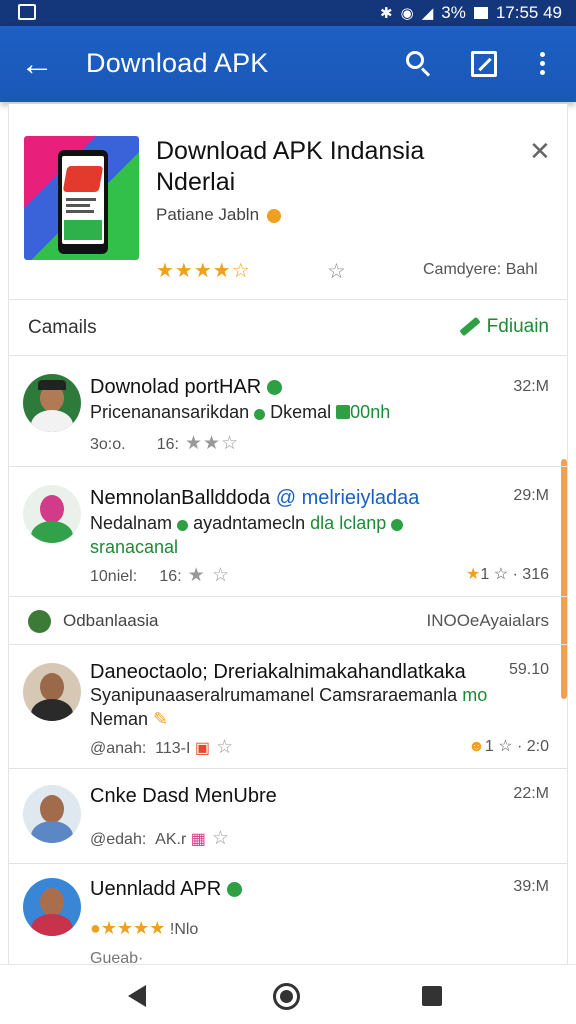  I want to click on list-item: Cnke Dasd MenUbre 22:M @edah: AK.r ▦ ☆, so click(288, 816).